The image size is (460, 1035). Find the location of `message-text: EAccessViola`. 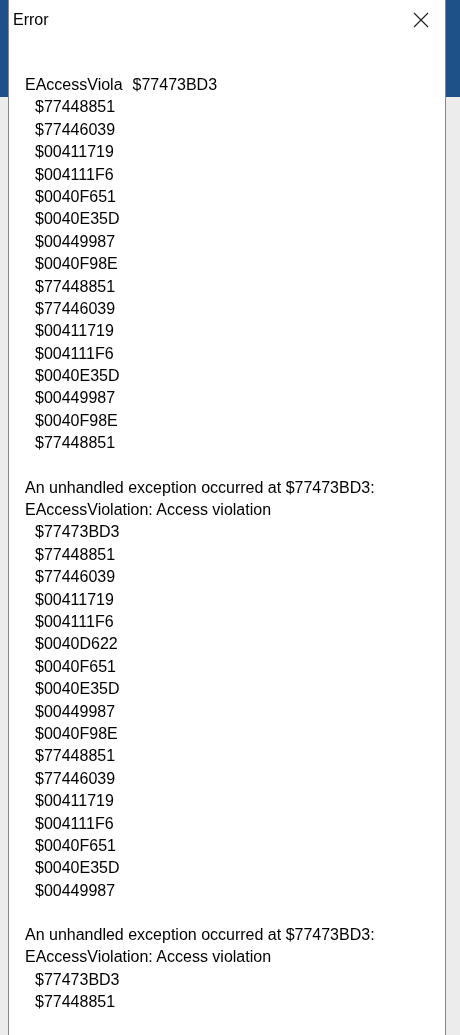

message-text: EAccessViola is located at coordinates (74, 85).